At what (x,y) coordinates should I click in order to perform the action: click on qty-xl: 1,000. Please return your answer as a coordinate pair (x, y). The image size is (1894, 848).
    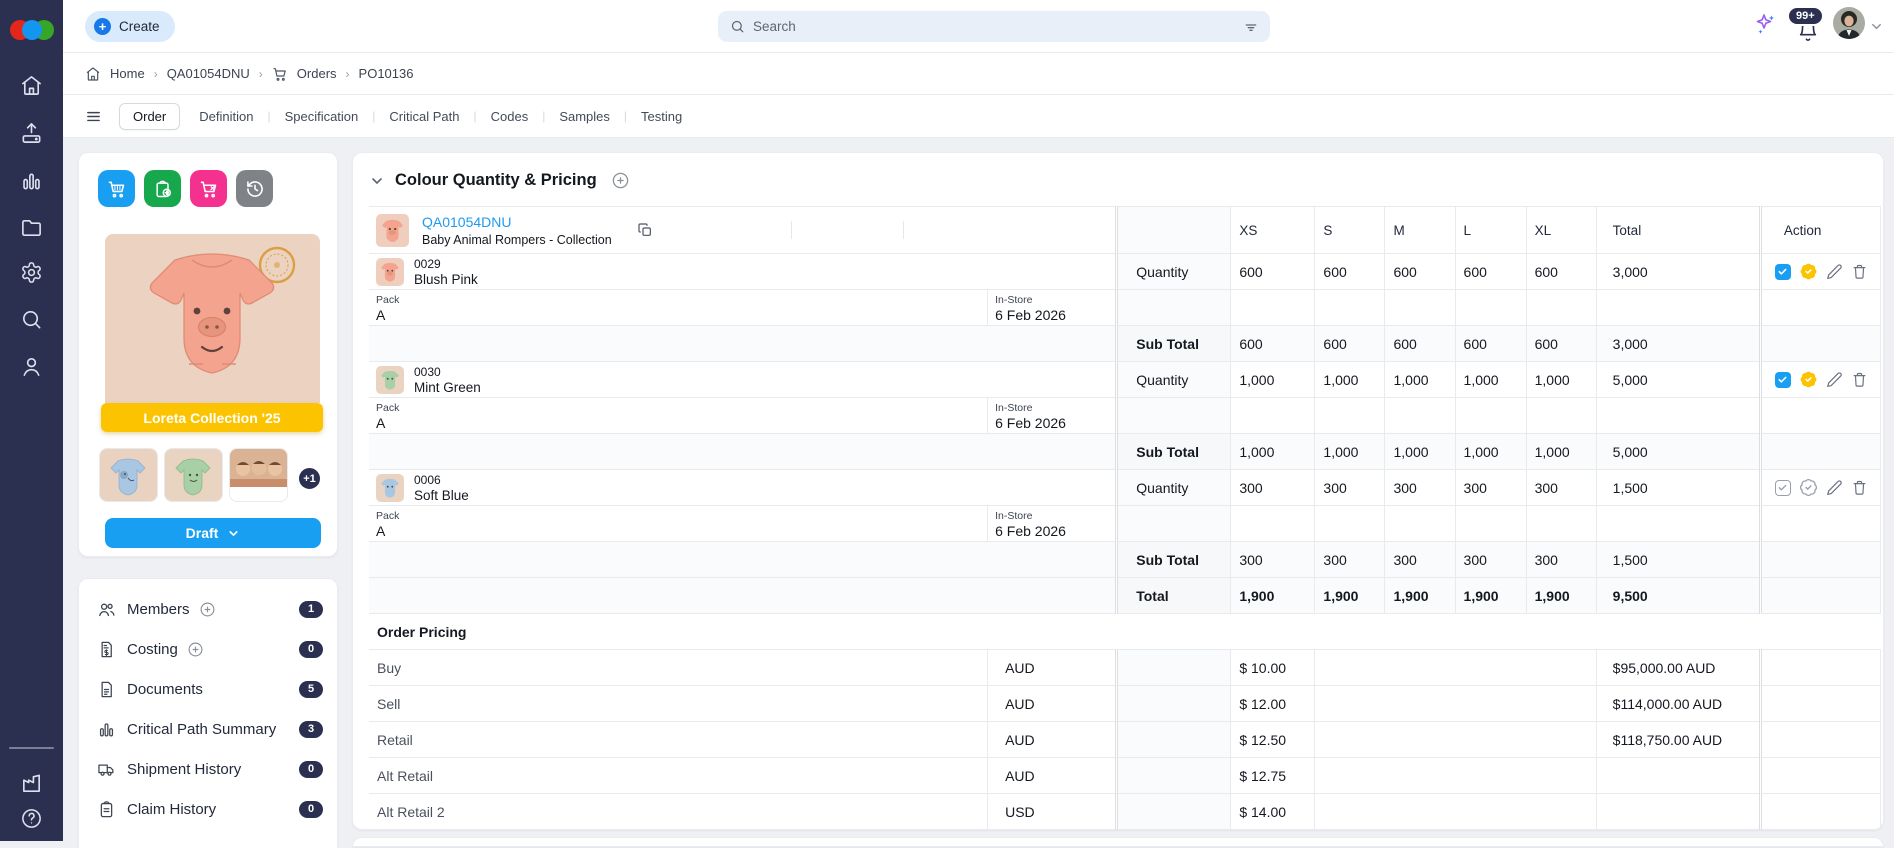
    Looking at the image, I should click on (1561, 379).